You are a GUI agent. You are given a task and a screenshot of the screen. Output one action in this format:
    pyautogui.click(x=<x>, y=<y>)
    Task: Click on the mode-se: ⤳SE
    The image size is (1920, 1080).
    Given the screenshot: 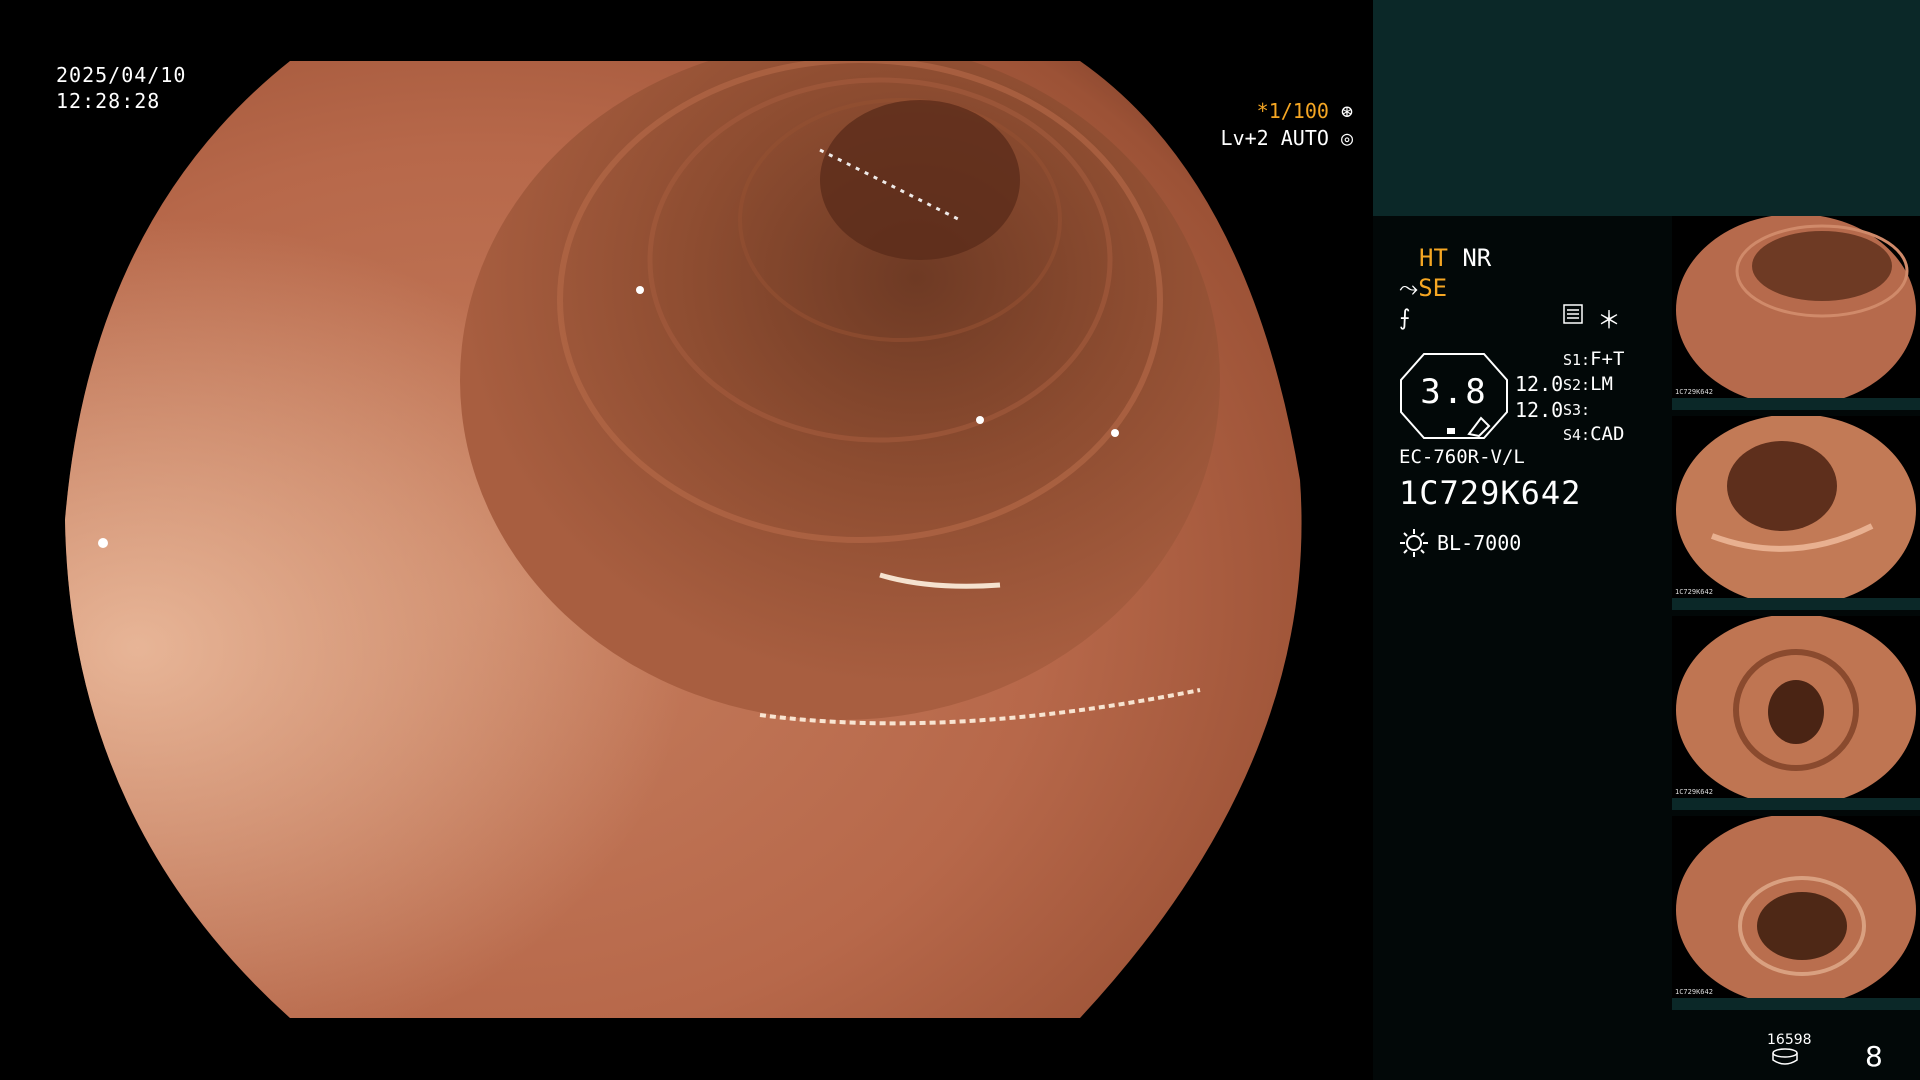 What is the action you would take?
    pyautogui.click(x=1423, y=288)
    